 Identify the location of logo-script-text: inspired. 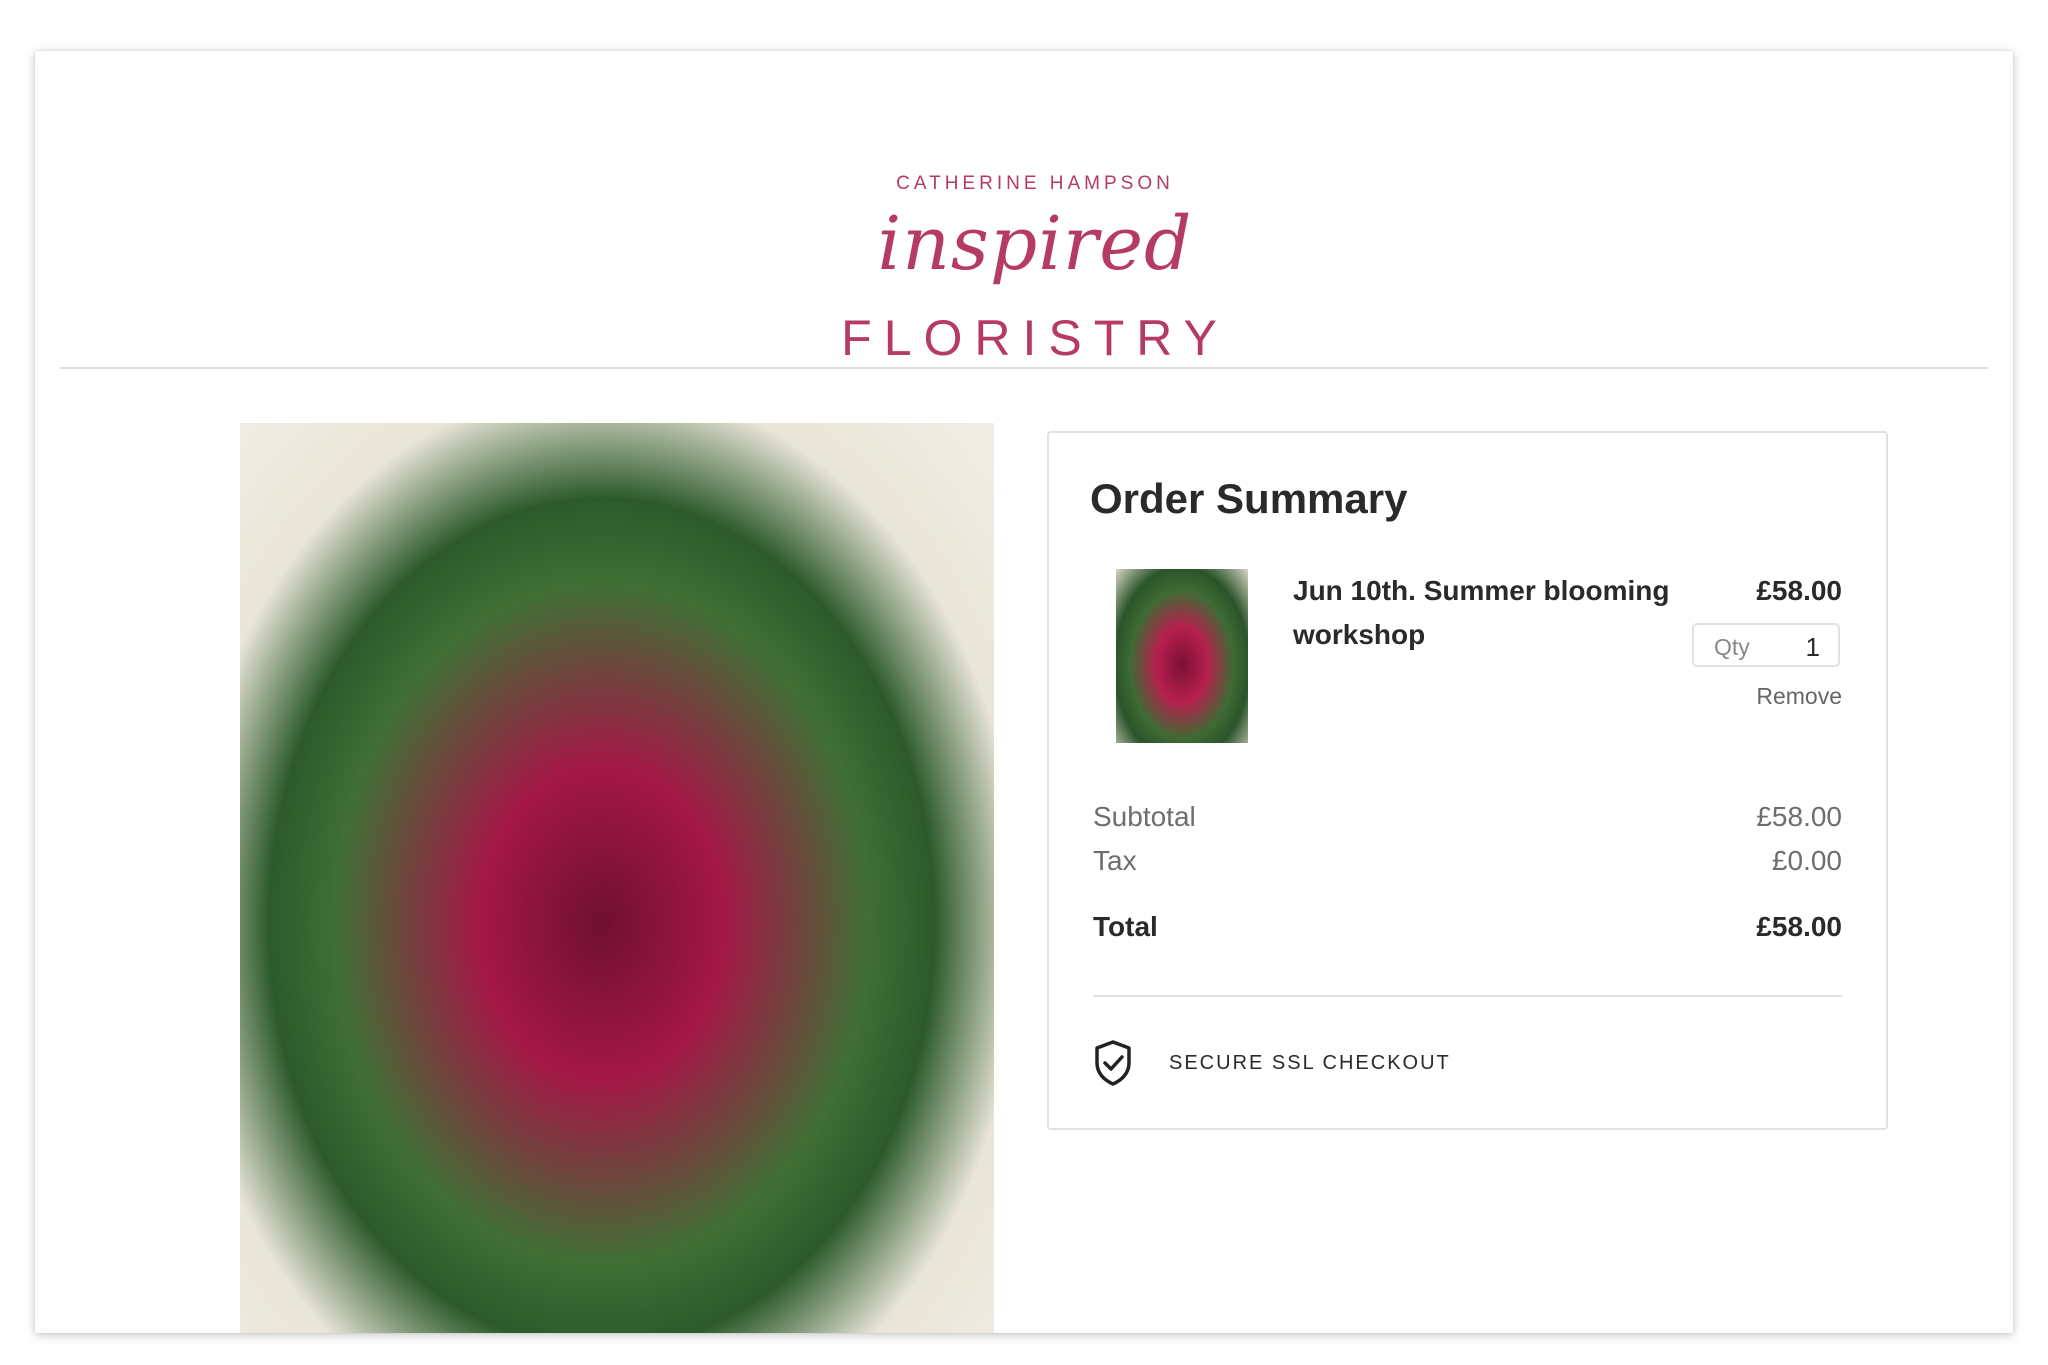
(1035, 244).